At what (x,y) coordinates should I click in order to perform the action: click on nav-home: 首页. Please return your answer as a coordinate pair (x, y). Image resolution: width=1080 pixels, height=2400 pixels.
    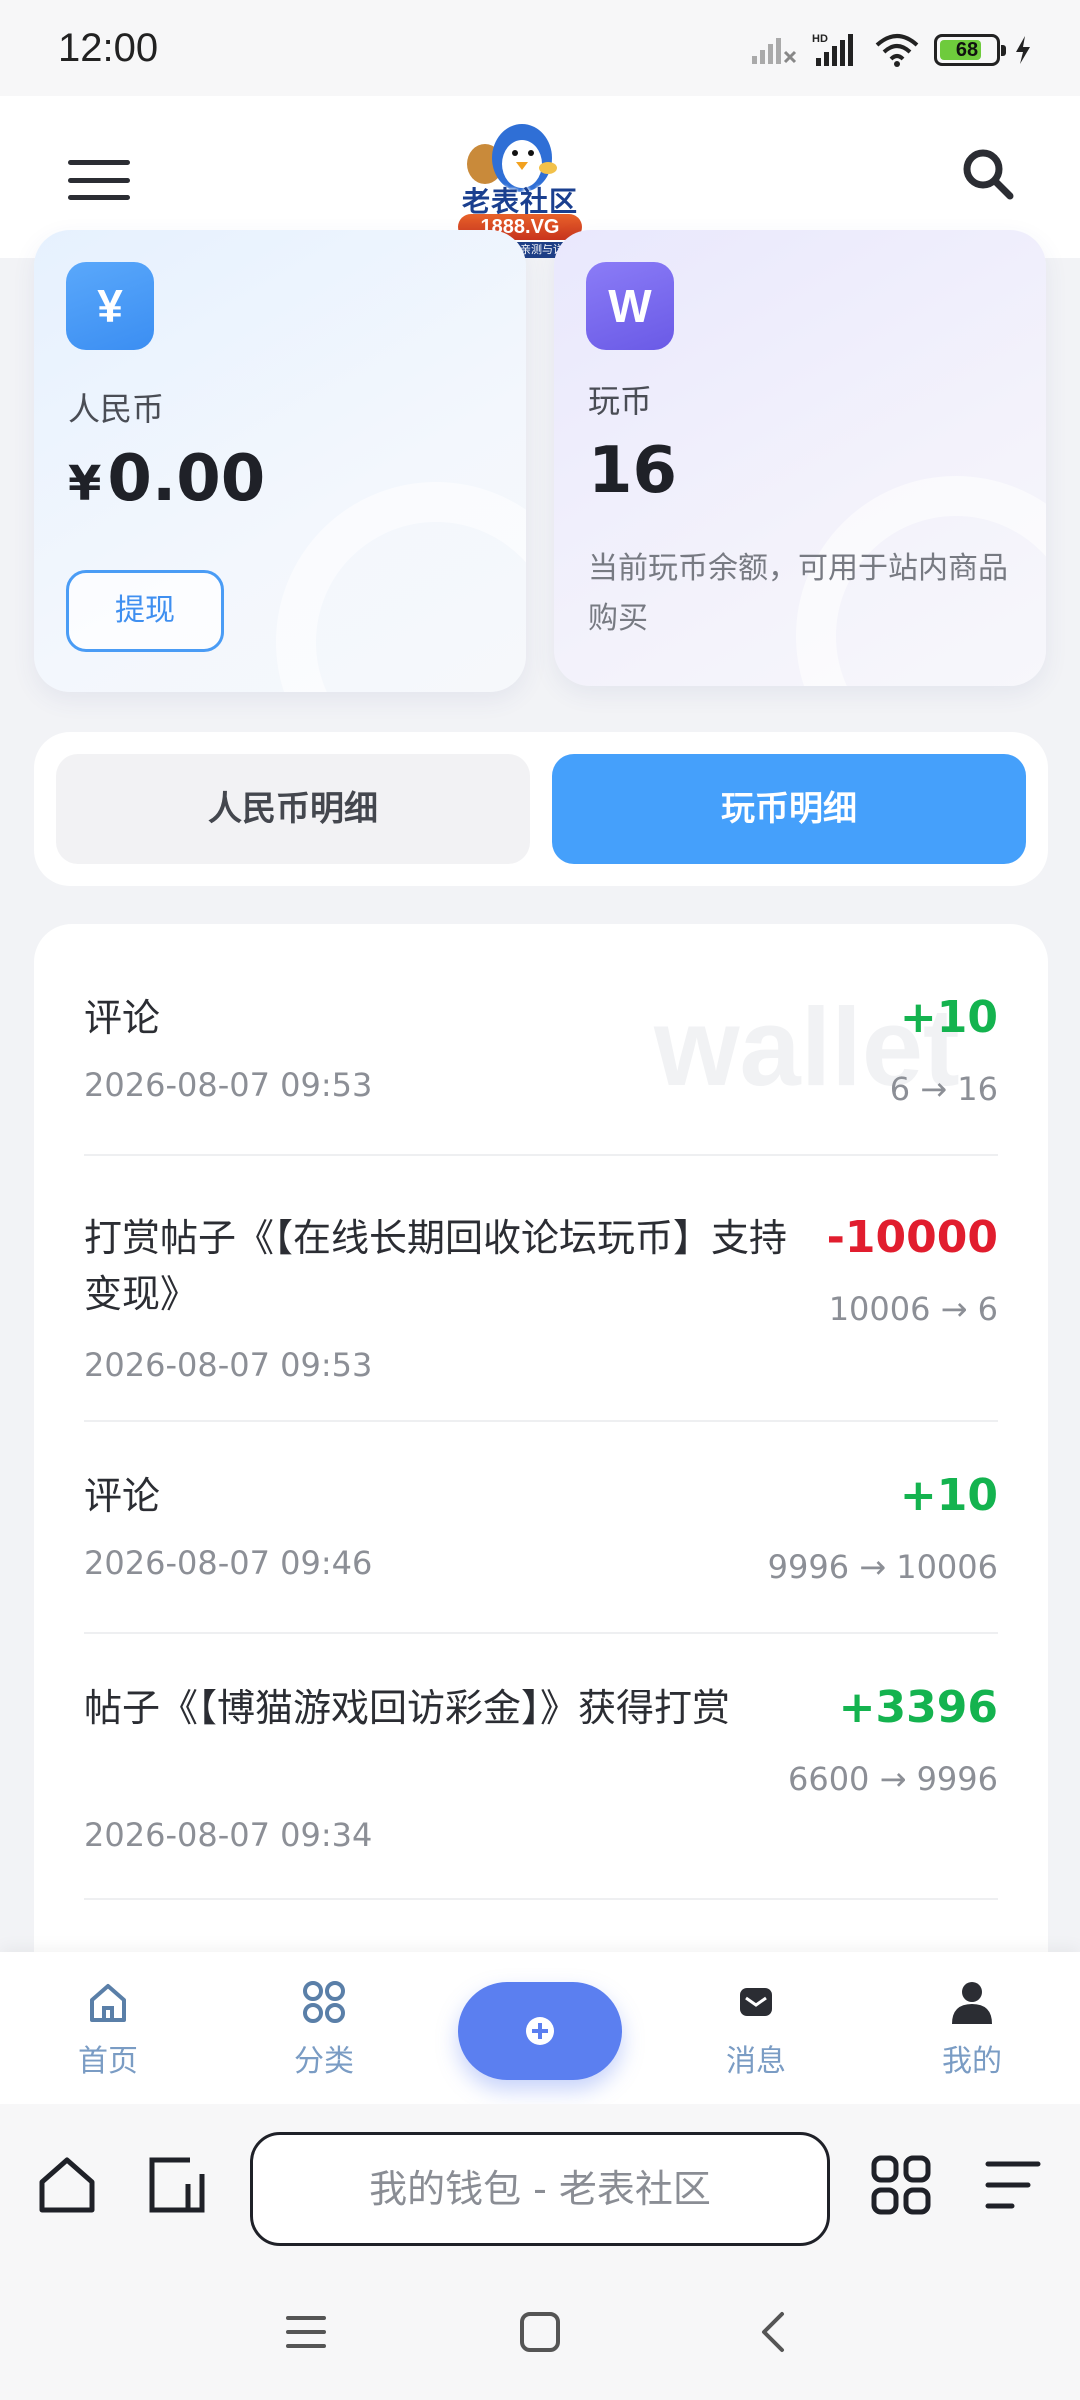
    Looking at the image, I should click on (108, 2029).